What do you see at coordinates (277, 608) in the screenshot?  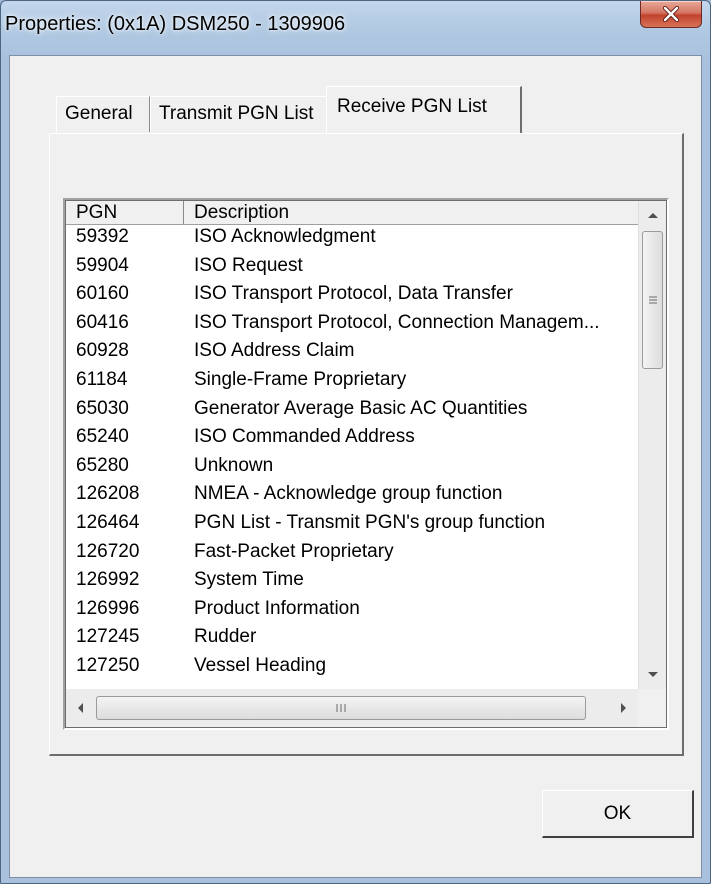 I see `description-cell: Product Information` at bounding box center [277, 608].